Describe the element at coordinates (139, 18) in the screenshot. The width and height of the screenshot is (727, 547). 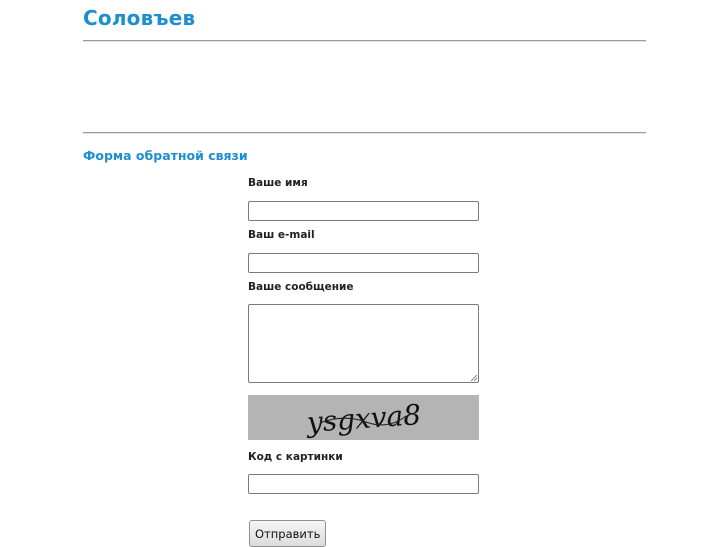
I see `page-title: Соловъев` at that location.